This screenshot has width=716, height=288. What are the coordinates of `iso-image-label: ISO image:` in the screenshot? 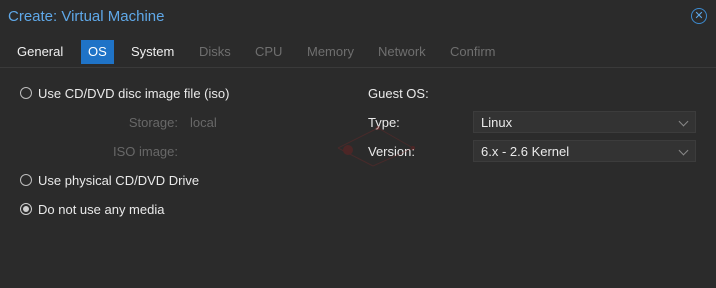 It's located at (145, 151).